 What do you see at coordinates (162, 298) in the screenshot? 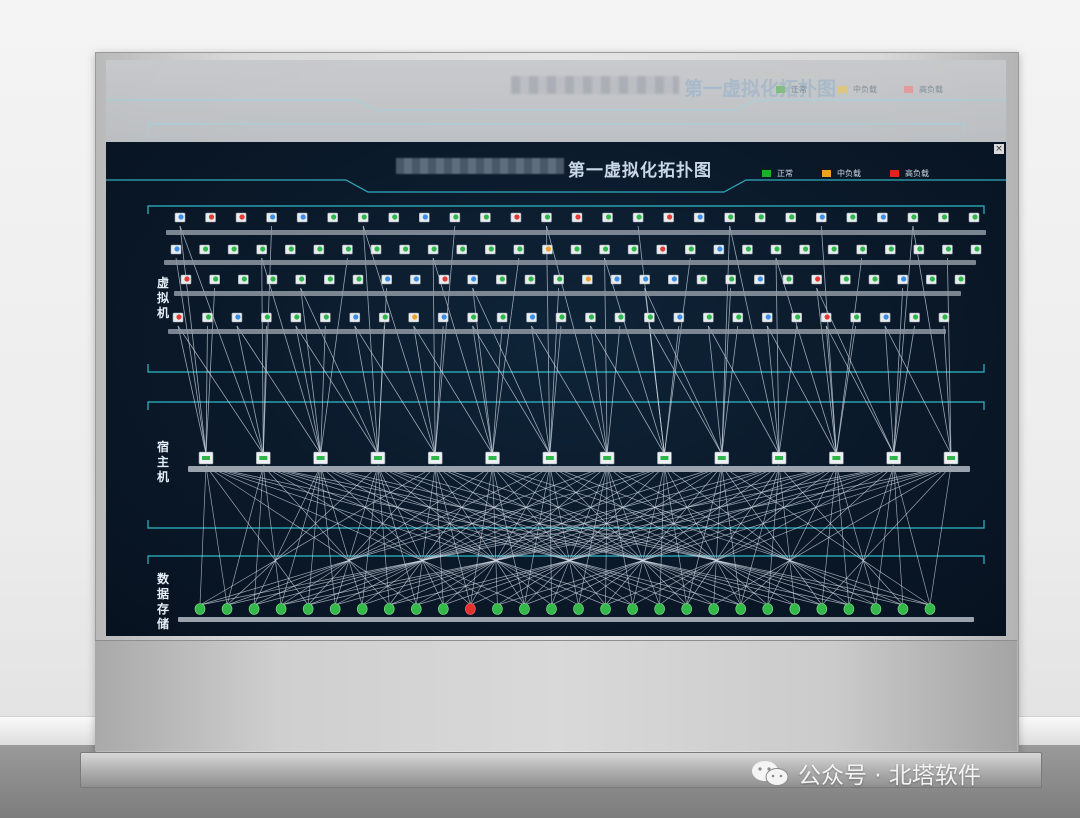
I see `section-label-vm: 虚拟机` at bounding box center [162, 298].